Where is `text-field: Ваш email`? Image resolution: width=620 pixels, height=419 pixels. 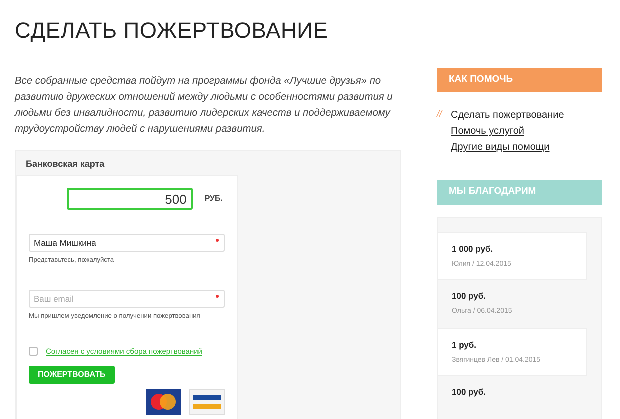
text-field: Ваш email is located at coordinates (127, 299).